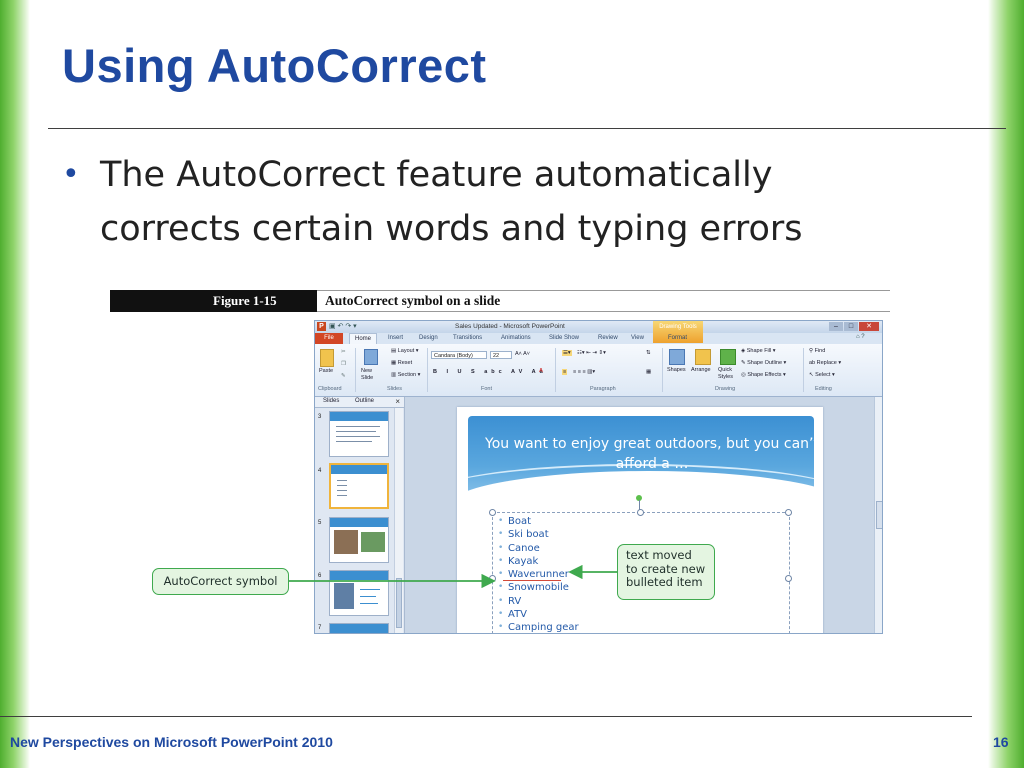  What do you see at coordinates (344, 596) in the screenshot?
I see `thumbnail-photo` at bounding box center [344, 596].